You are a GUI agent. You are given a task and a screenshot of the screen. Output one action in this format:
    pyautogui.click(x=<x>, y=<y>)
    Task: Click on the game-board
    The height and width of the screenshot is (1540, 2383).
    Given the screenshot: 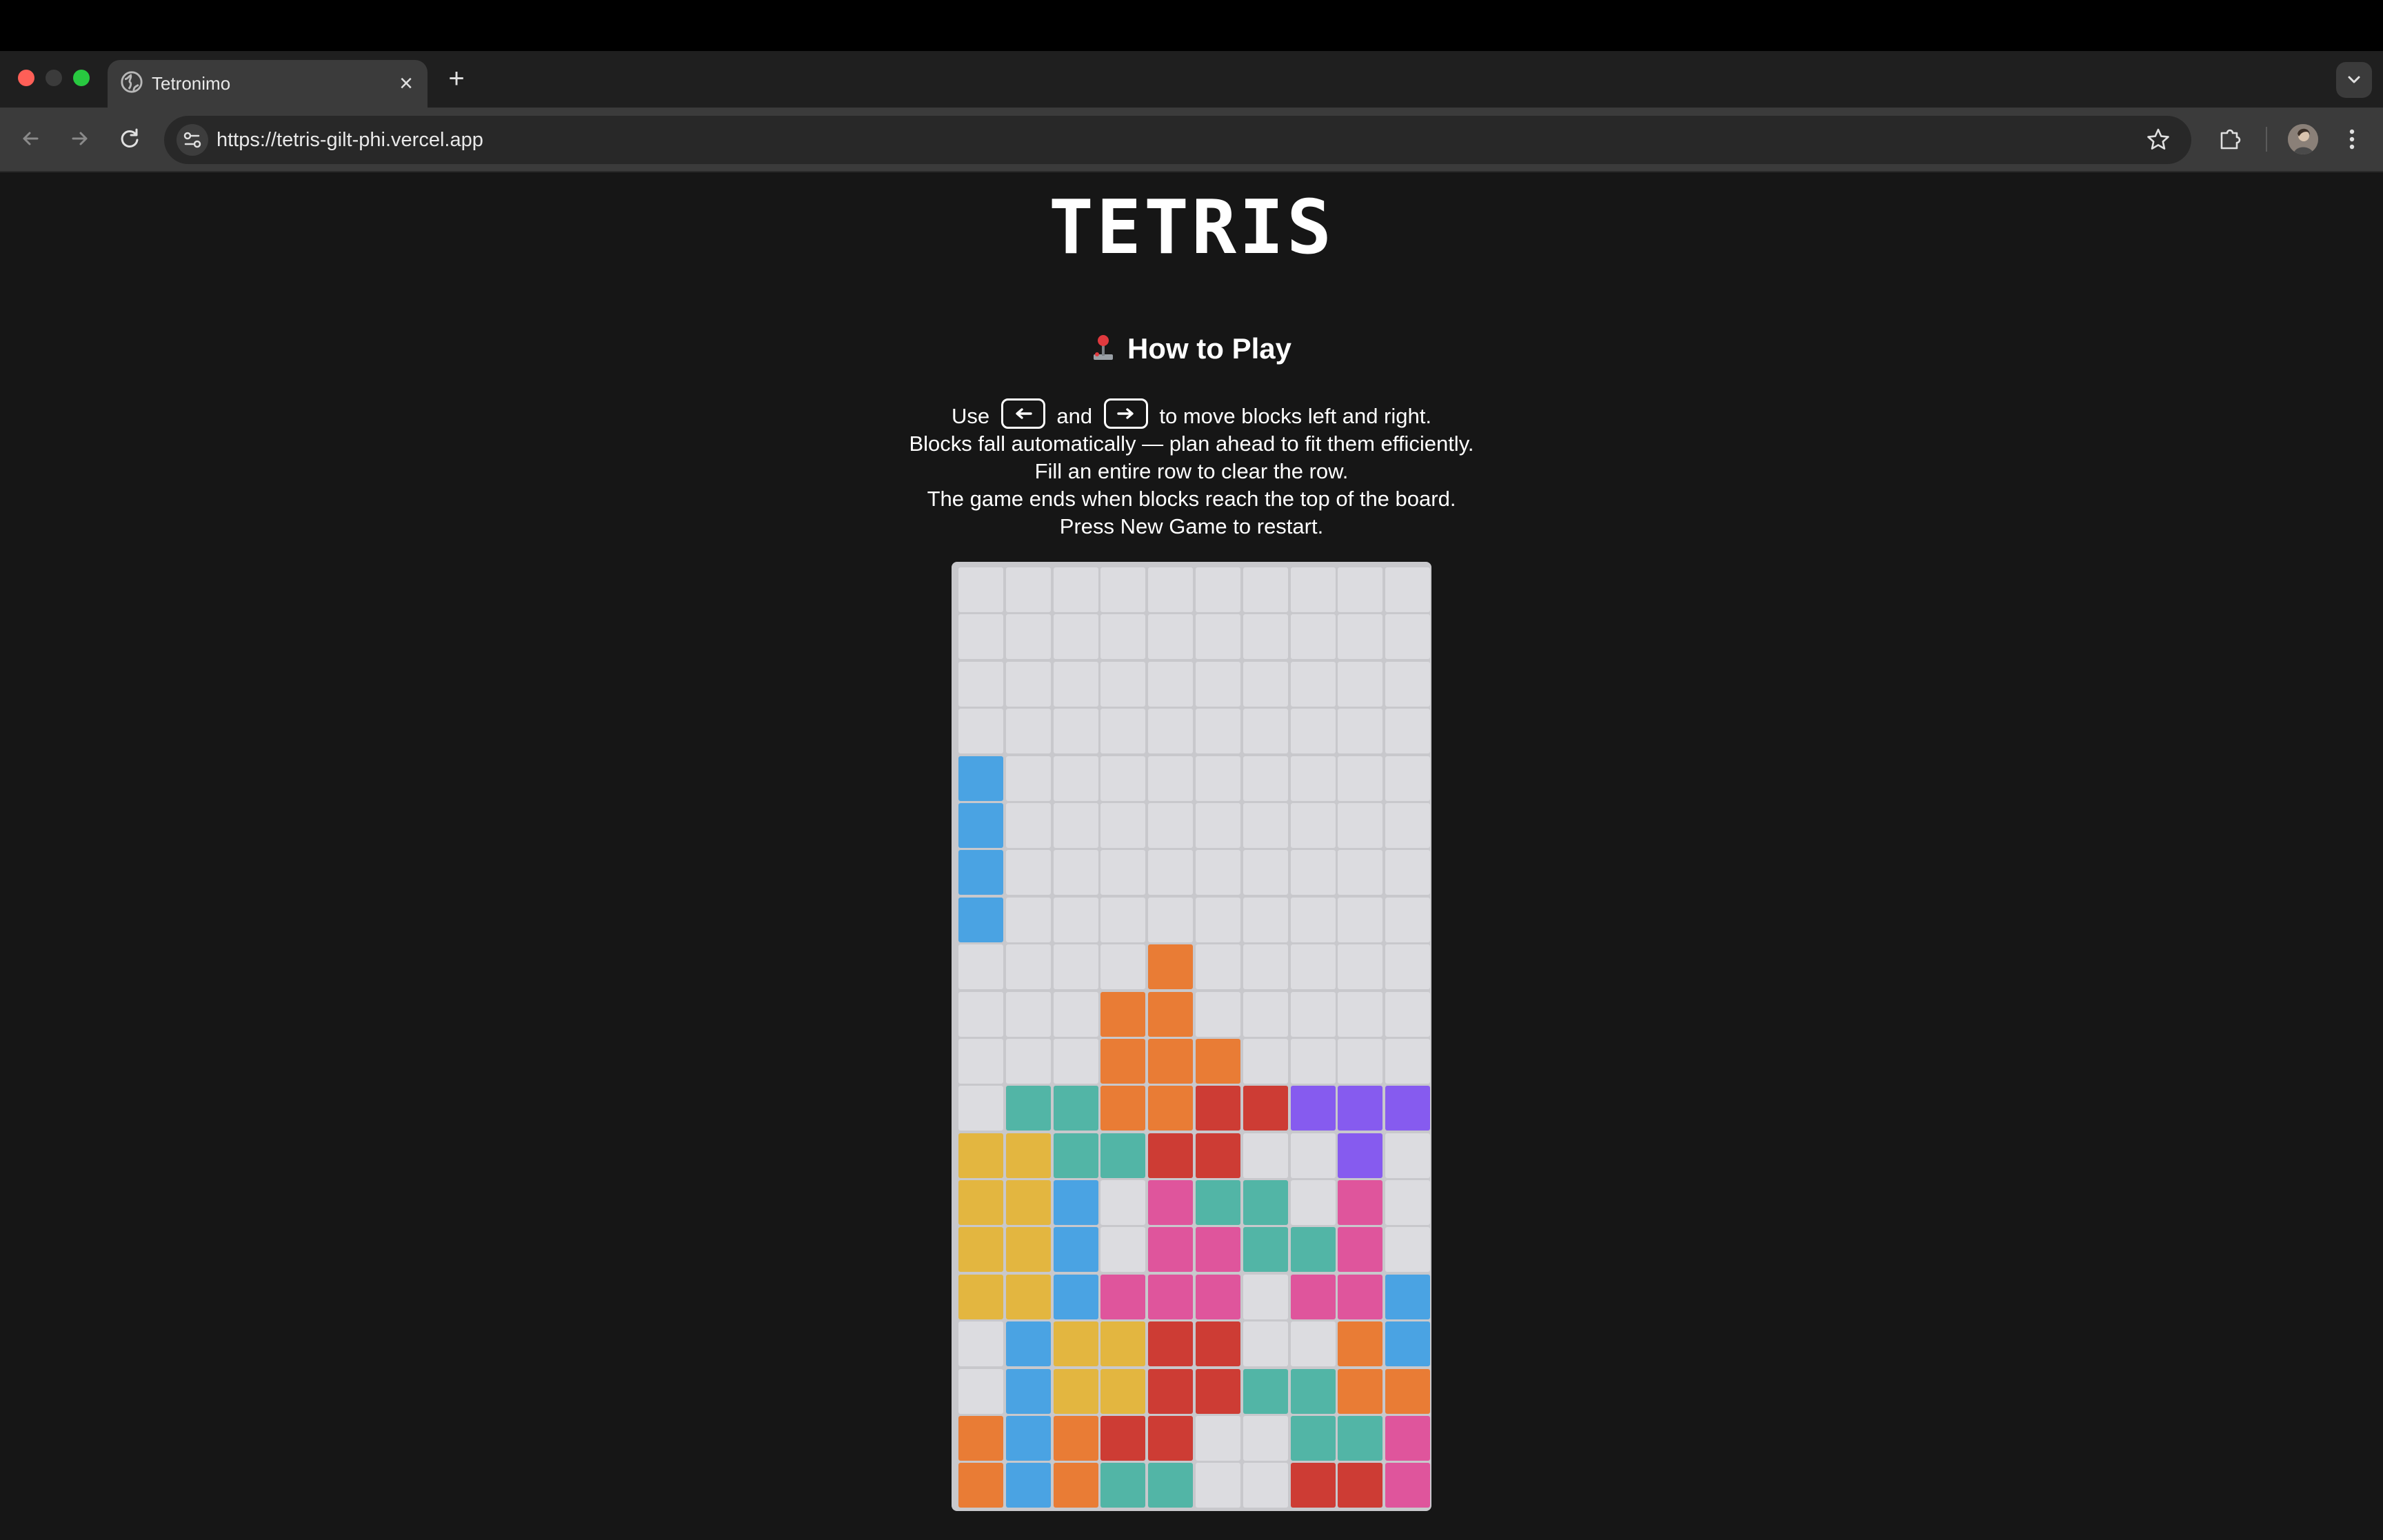 What is the action you would take?
    pyautogui.click(x=1191, y=1036)
    